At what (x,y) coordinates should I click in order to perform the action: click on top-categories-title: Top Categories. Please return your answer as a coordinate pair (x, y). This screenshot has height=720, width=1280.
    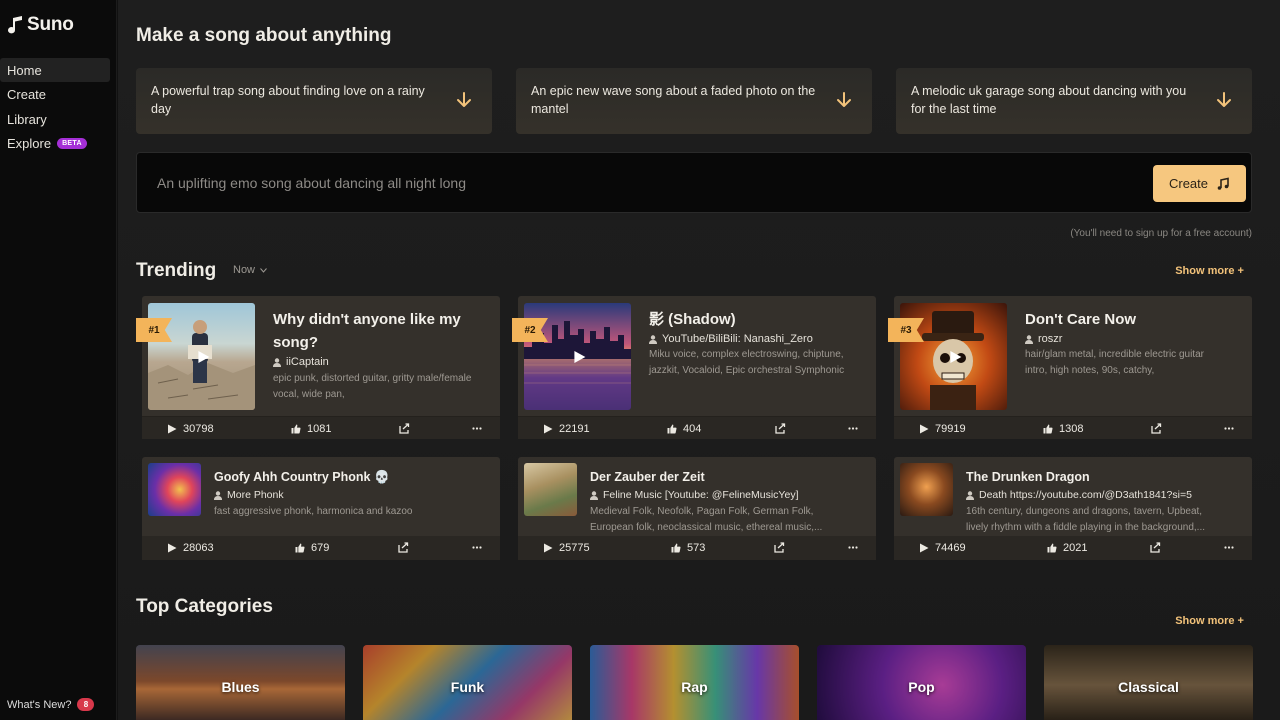
    Looking at the image, I should click on (204, 606).